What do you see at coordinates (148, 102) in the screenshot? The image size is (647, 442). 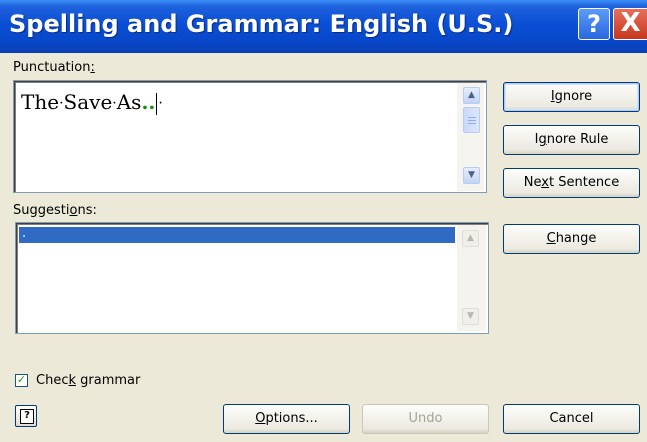 I see `grammar-error-marks: ..` at bounding box center [148, 102].